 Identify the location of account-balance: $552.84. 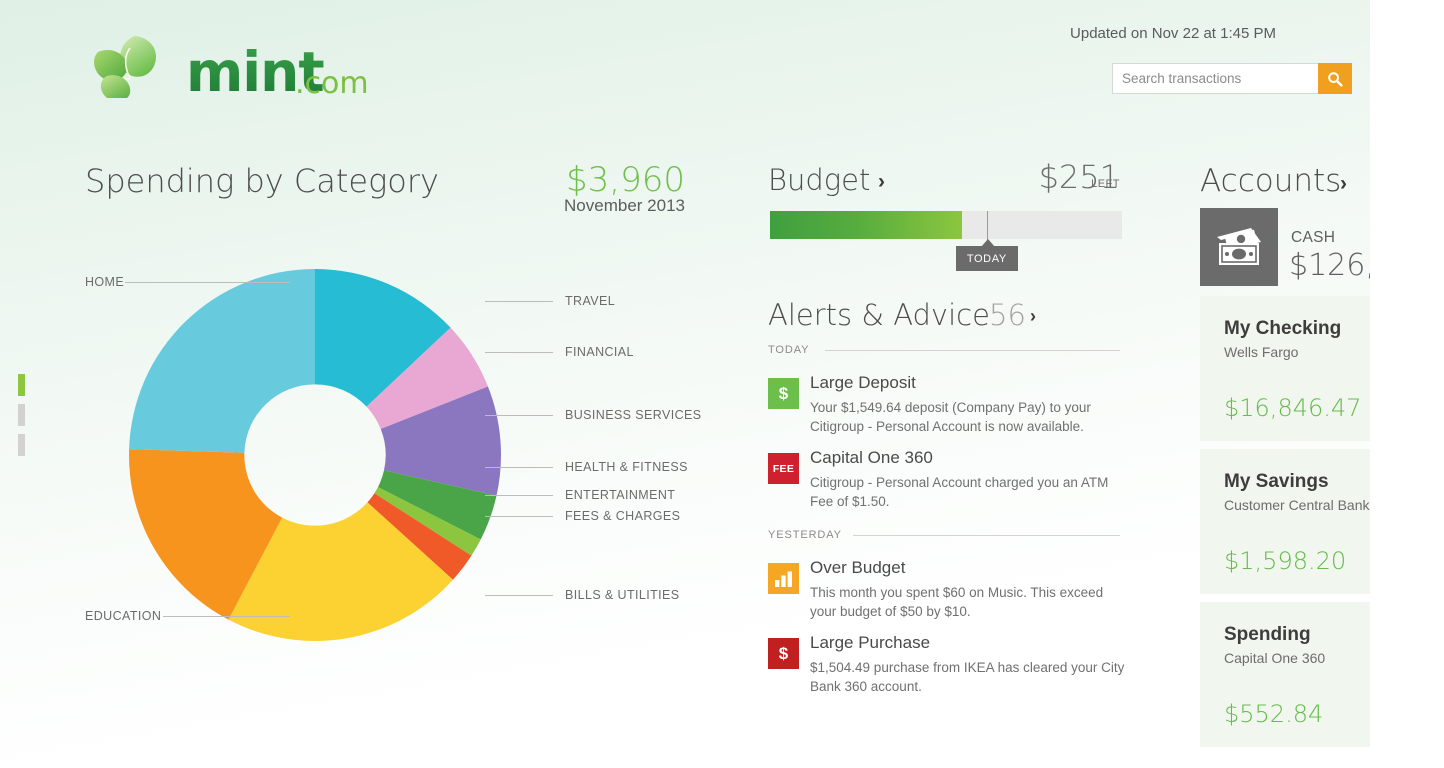
(1274, 714).